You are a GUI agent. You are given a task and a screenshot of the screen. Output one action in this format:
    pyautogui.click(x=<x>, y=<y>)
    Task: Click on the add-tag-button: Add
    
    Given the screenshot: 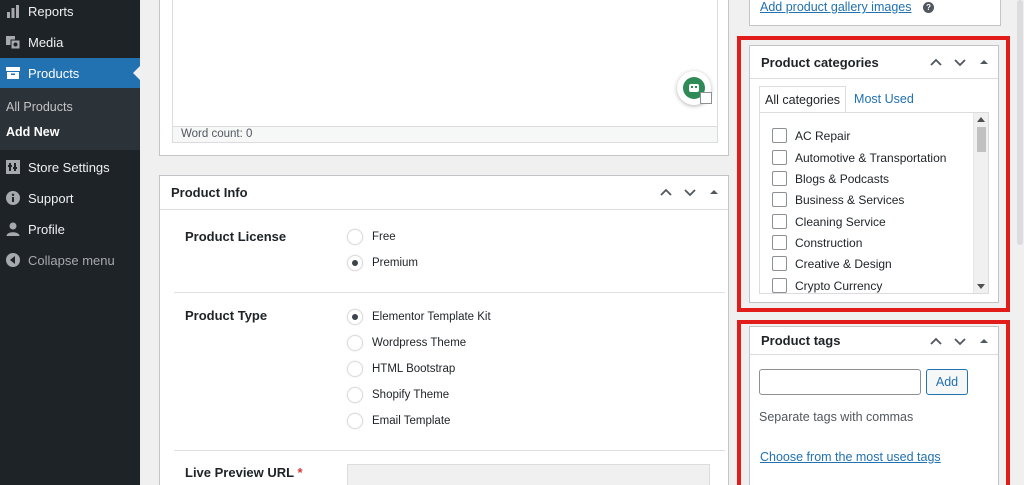 What is the action you would take?
    pyautogui.click(x=947, y=382)
    